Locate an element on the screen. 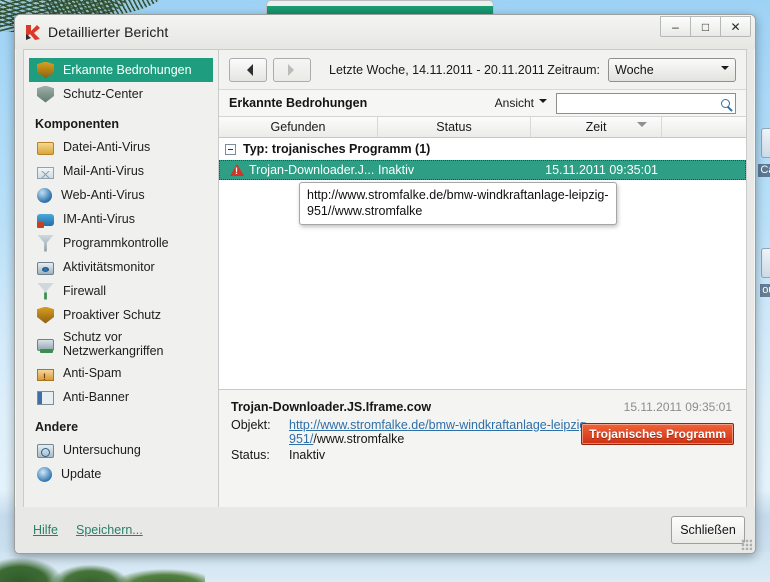 This screenshot has height=582, width=770. envelope-icon is located at coordinates (45, 172).